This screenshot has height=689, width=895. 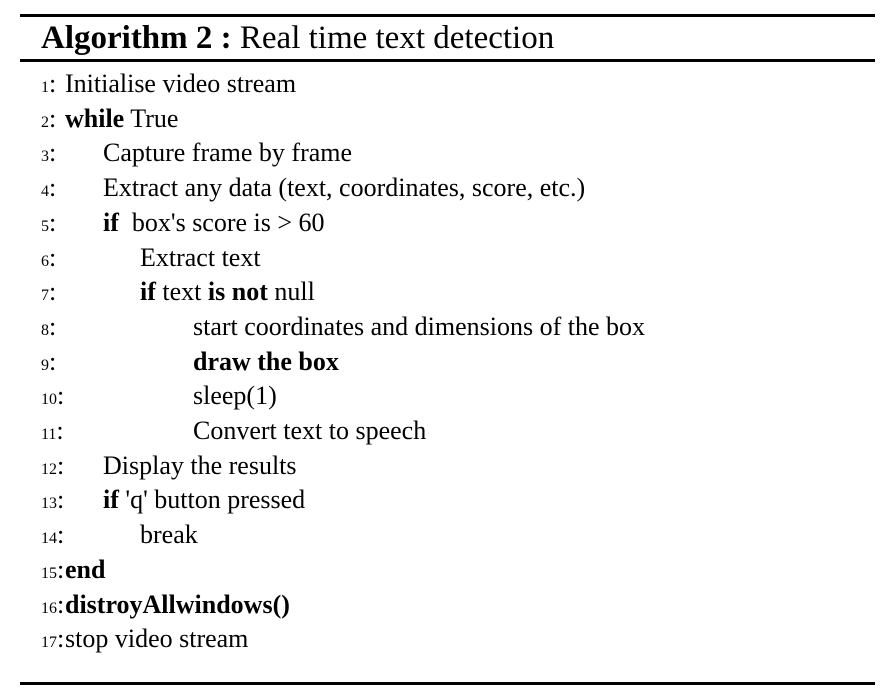 I want to click on line-number-value: 5, so click(x=45, y=226).